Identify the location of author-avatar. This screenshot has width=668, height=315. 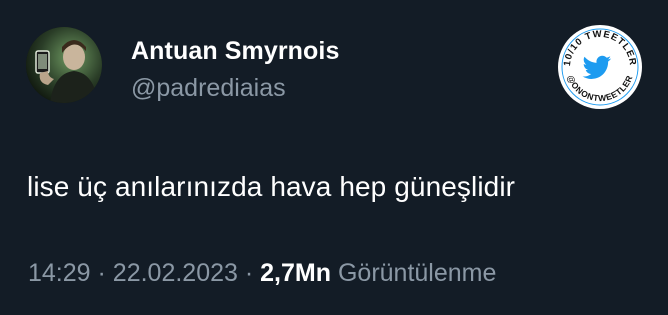
(64, 65).